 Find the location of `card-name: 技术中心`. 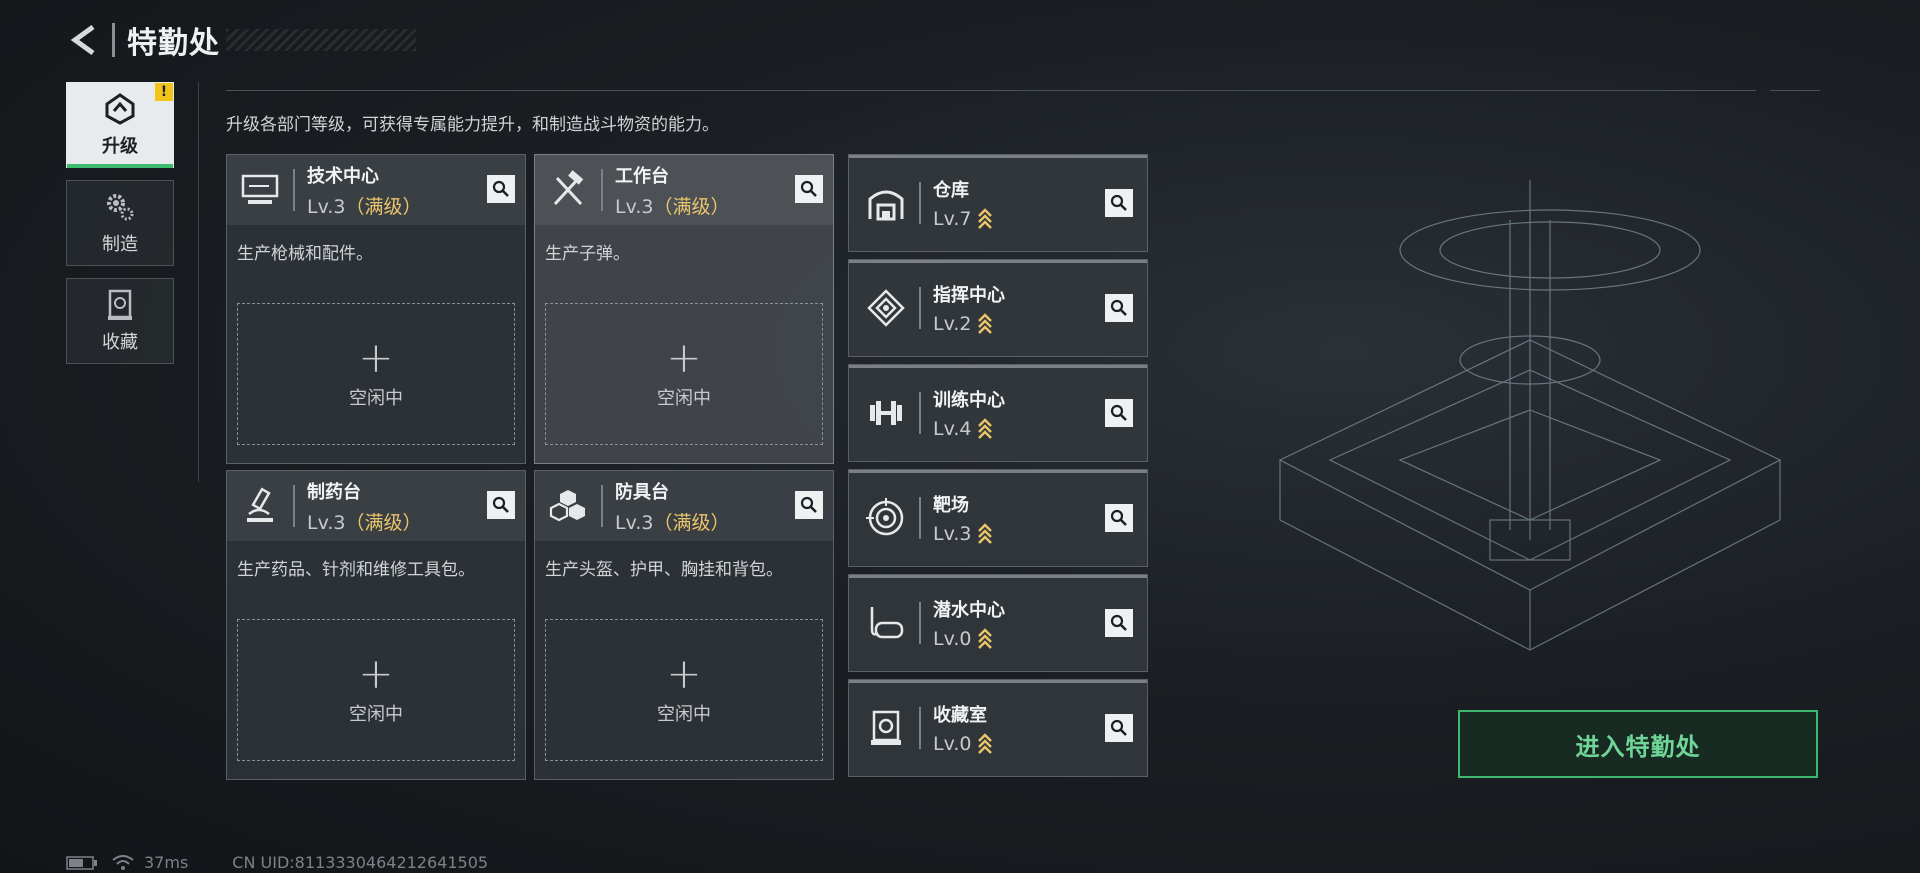

card-name: 技术中心 is located at coordinates (343, 176).